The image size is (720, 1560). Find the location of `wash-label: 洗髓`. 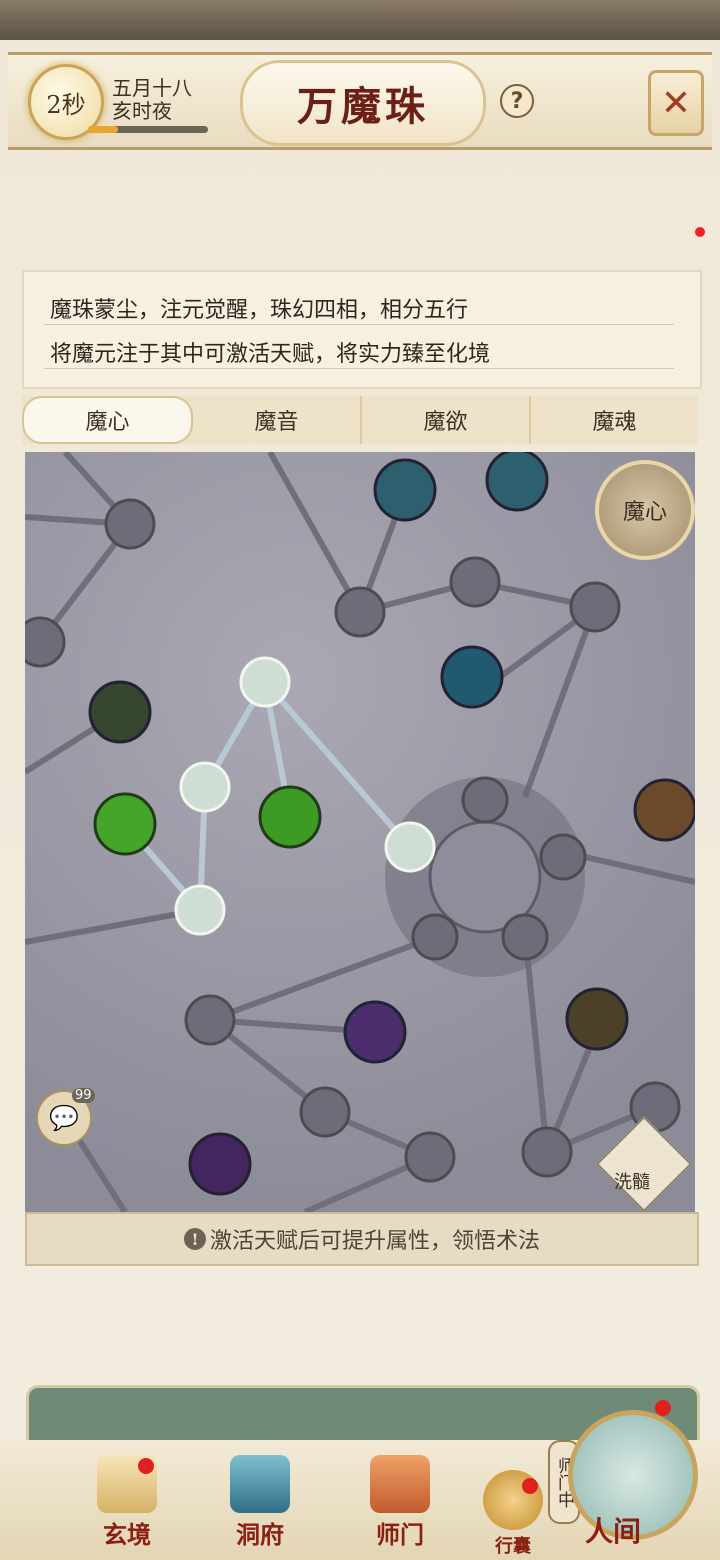

wash-label: 洗髓 is located at coordinates (632, 1182).